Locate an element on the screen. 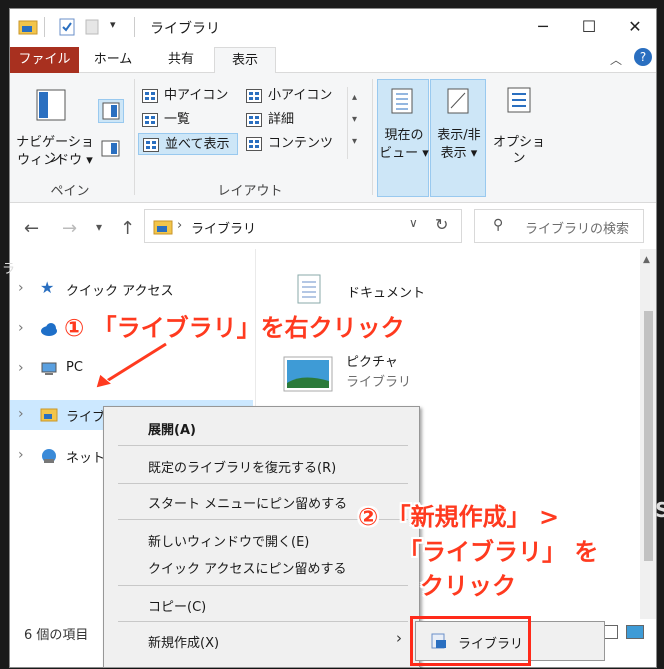 Image resolution: width=664 pixels, height=669 pixels. group-title-pane: ペイン is located at coordinates (70, 191).